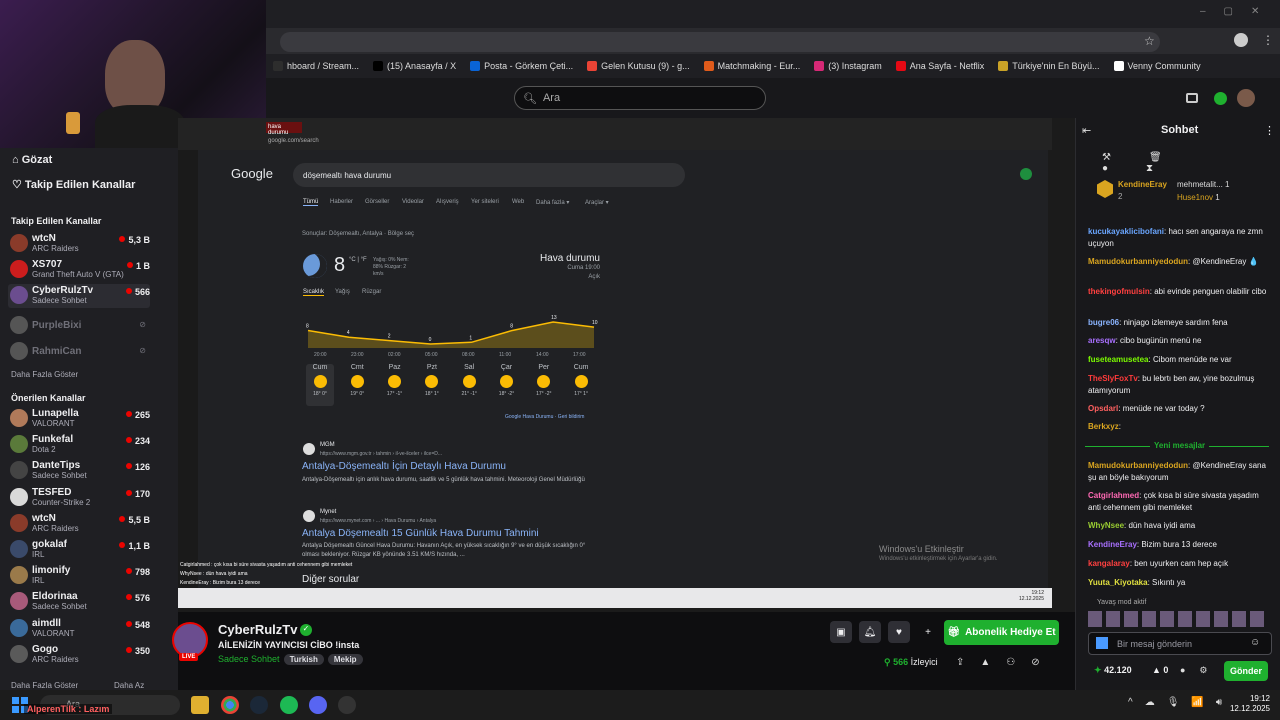  Describe the element at coordinates (1160, 670) in the screenshot. I see `bits-count: ▲ 0` at that location.